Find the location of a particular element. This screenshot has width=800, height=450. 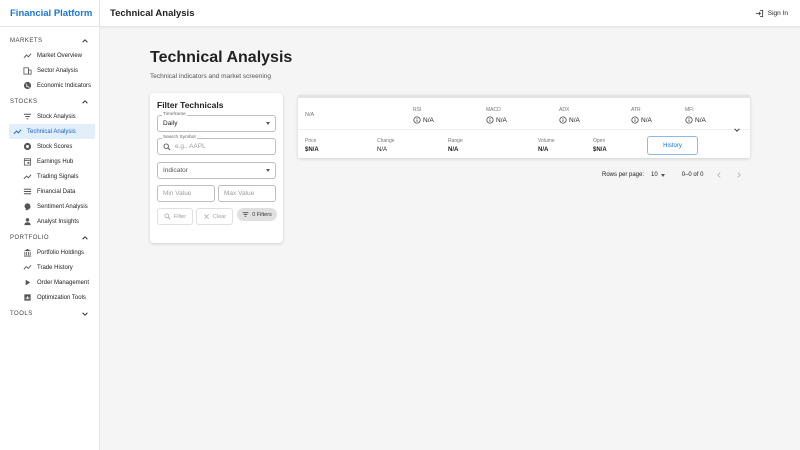

section-stocks: STOCKS is located at coordinates (49, 101).